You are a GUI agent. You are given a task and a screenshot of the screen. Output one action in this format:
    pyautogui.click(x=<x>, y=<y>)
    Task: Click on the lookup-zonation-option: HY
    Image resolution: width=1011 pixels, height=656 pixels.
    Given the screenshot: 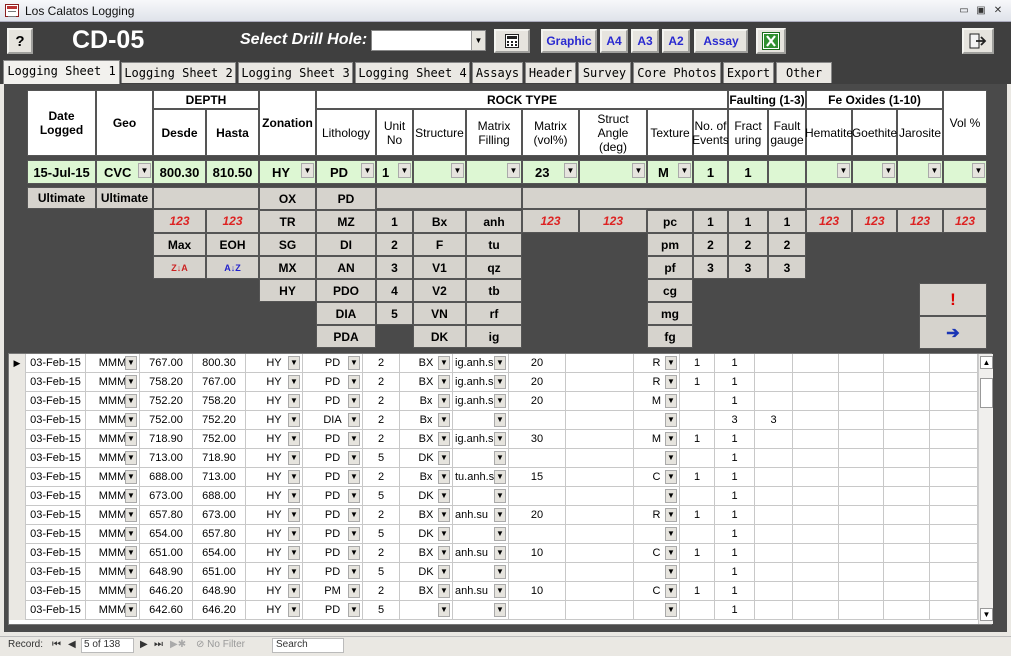 What is the action you would take?
    pyautogui.click(x=287, y=290)
    